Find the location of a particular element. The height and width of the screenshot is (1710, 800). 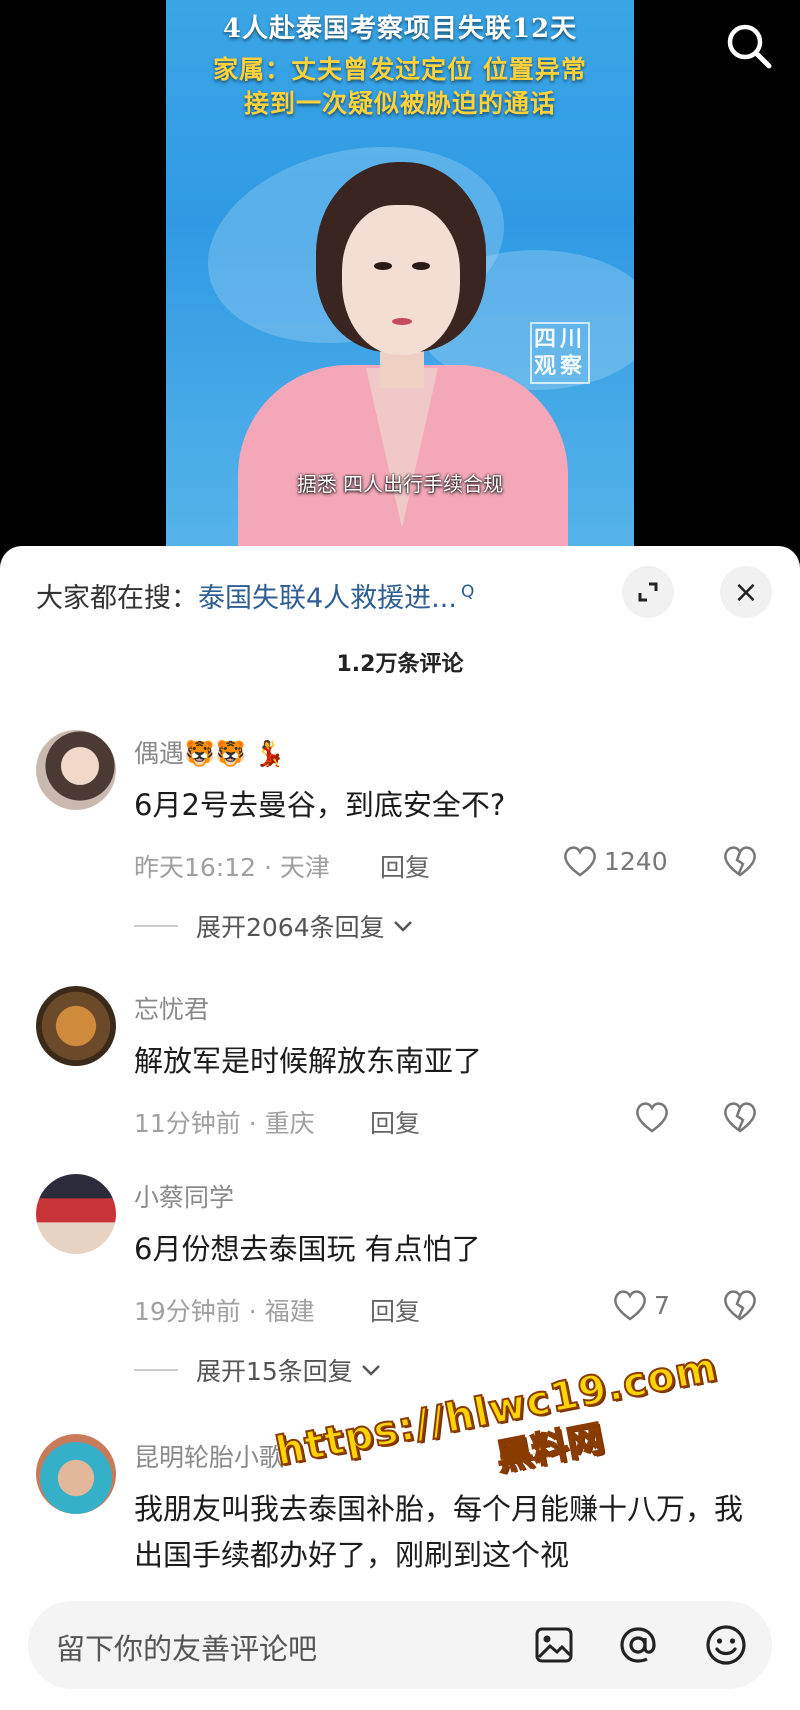

like-button: 7 is located at coordinates (641, 1305).